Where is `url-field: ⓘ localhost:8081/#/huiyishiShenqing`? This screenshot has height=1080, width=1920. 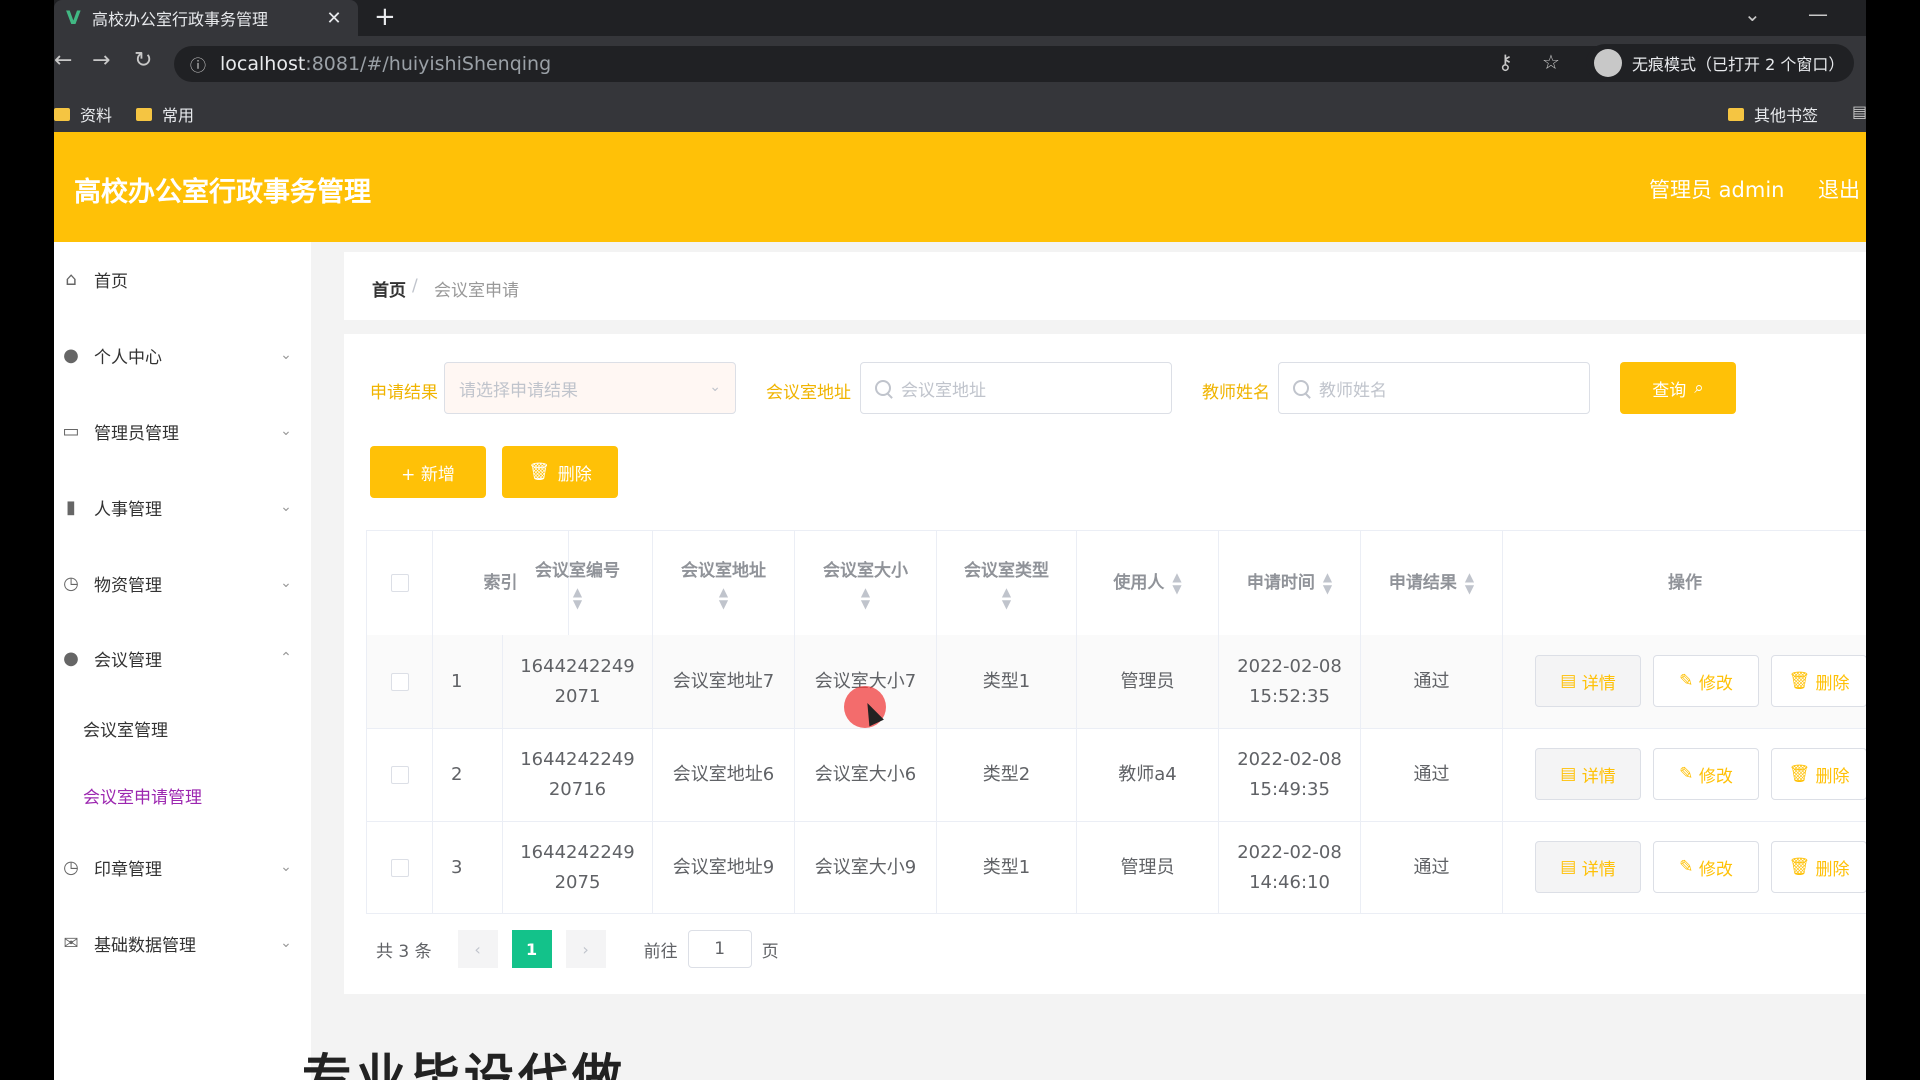
url-field: ⓘ localhost:8081/#/huiyishiShenqing is located at coordinates (904, 64).